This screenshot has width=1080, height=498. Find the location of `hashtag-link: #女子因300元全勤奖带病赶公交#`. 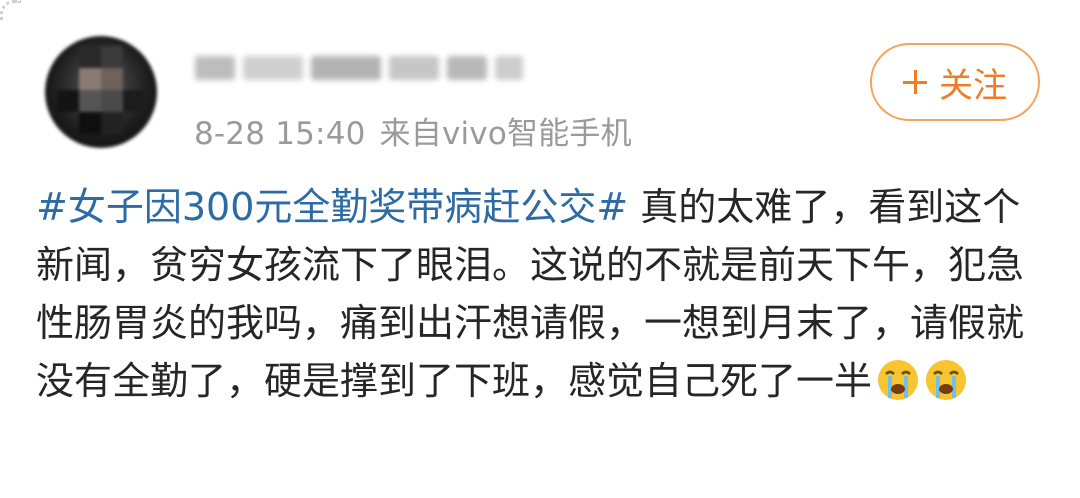

hashtag-link: #女子因300元全勤奖带病赶公交# is located at coordinates (332, 207).